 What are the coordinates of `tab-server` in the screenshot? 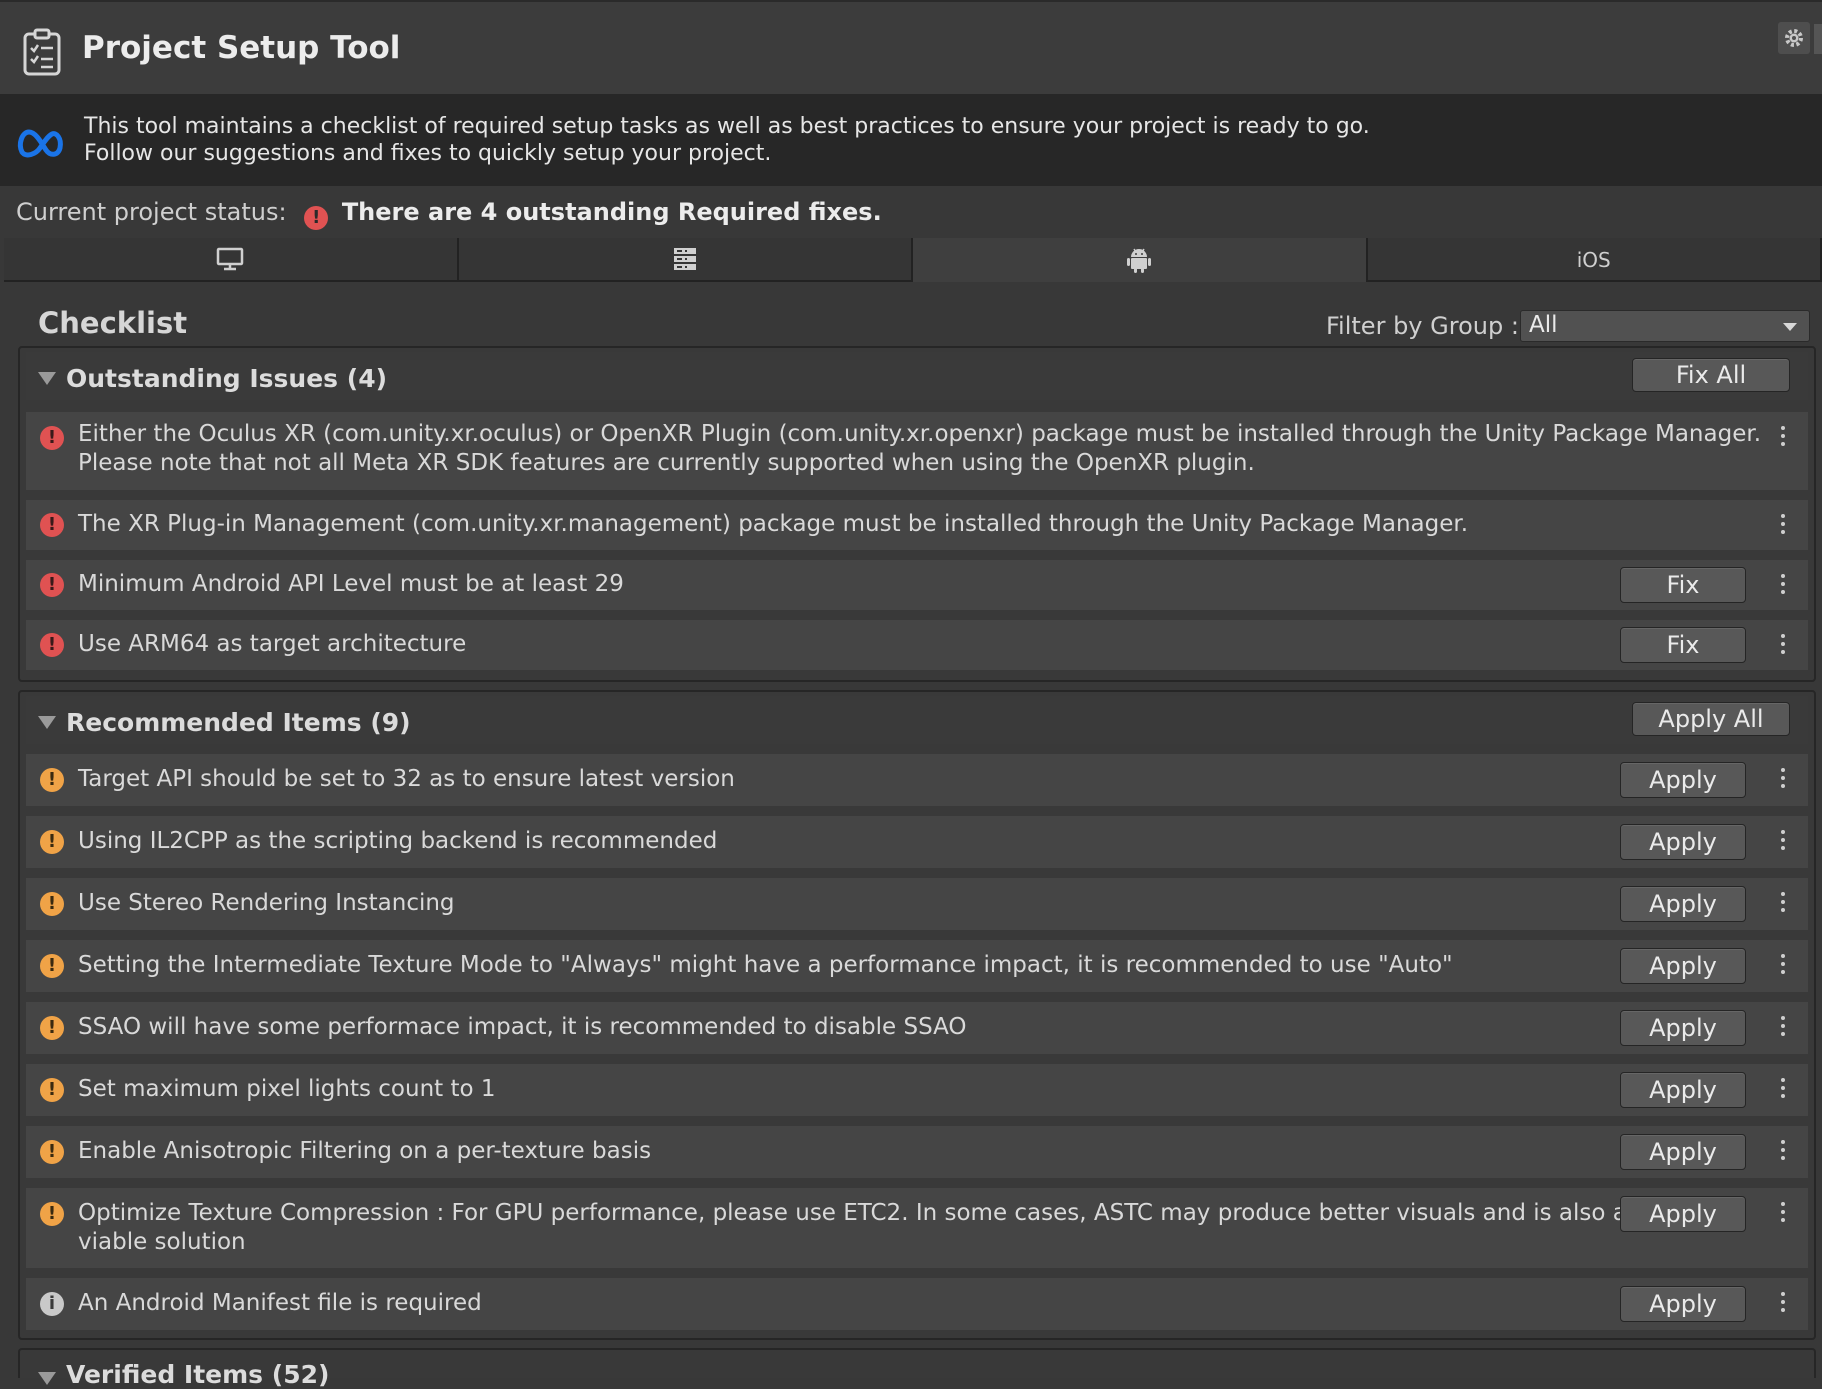 It's located at (686, 260).